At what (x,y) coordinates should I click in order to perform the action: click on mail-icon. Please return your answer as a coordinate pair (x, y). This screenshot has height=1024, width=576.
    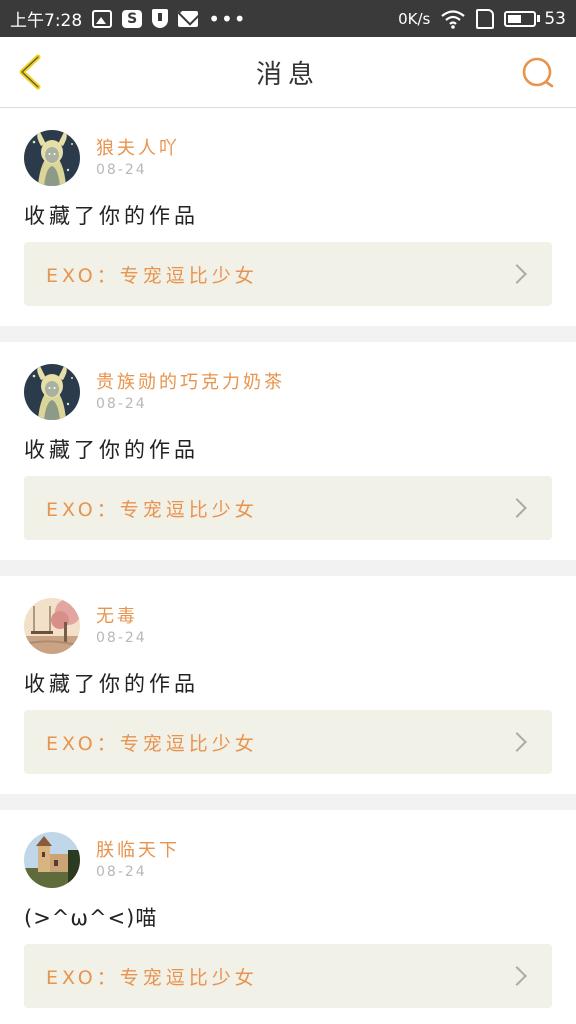
    Looking at the image, I should click on (188, 18).